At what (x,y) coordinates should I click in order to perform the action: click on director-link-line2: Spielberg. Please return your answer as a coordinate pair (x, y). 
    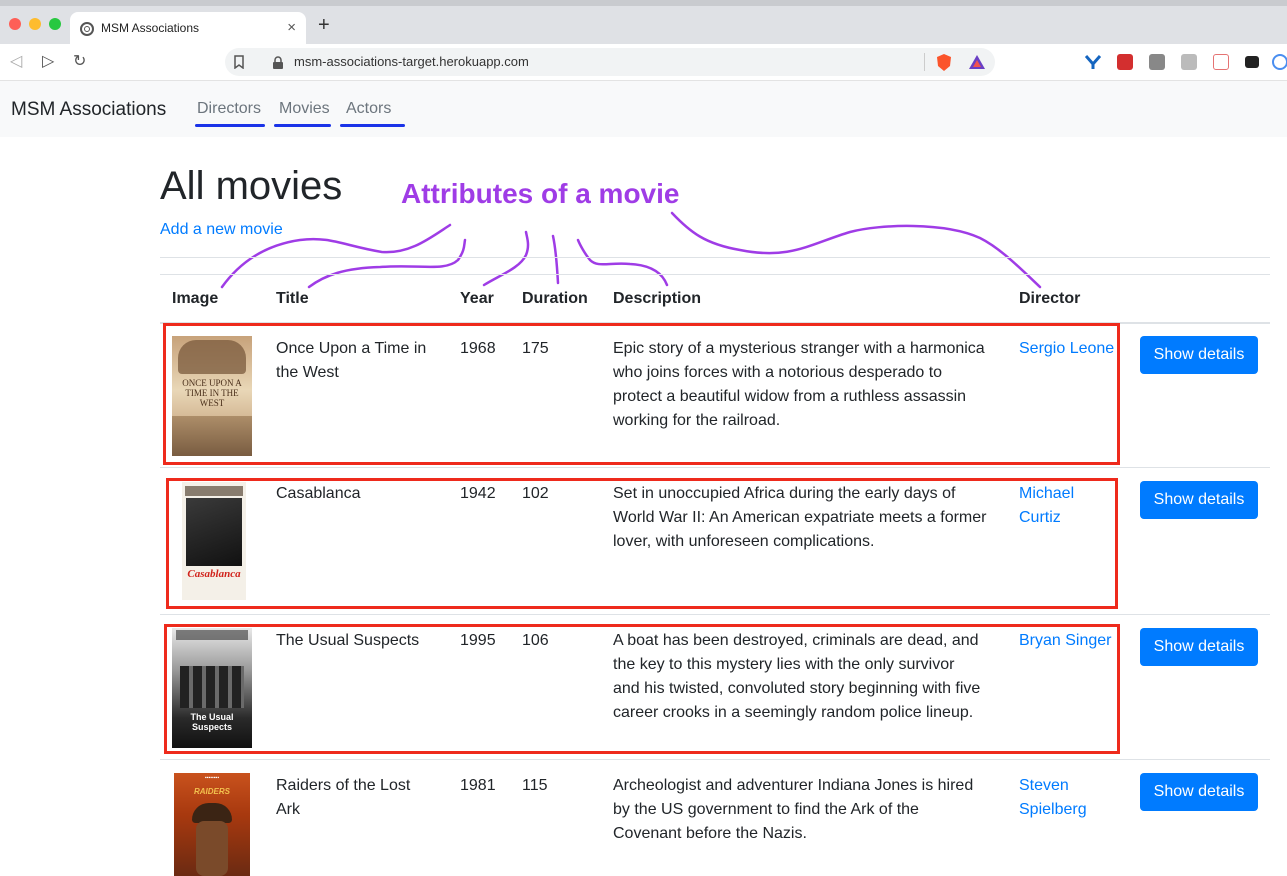
    Looking at the image, I should click on (1053, 810).